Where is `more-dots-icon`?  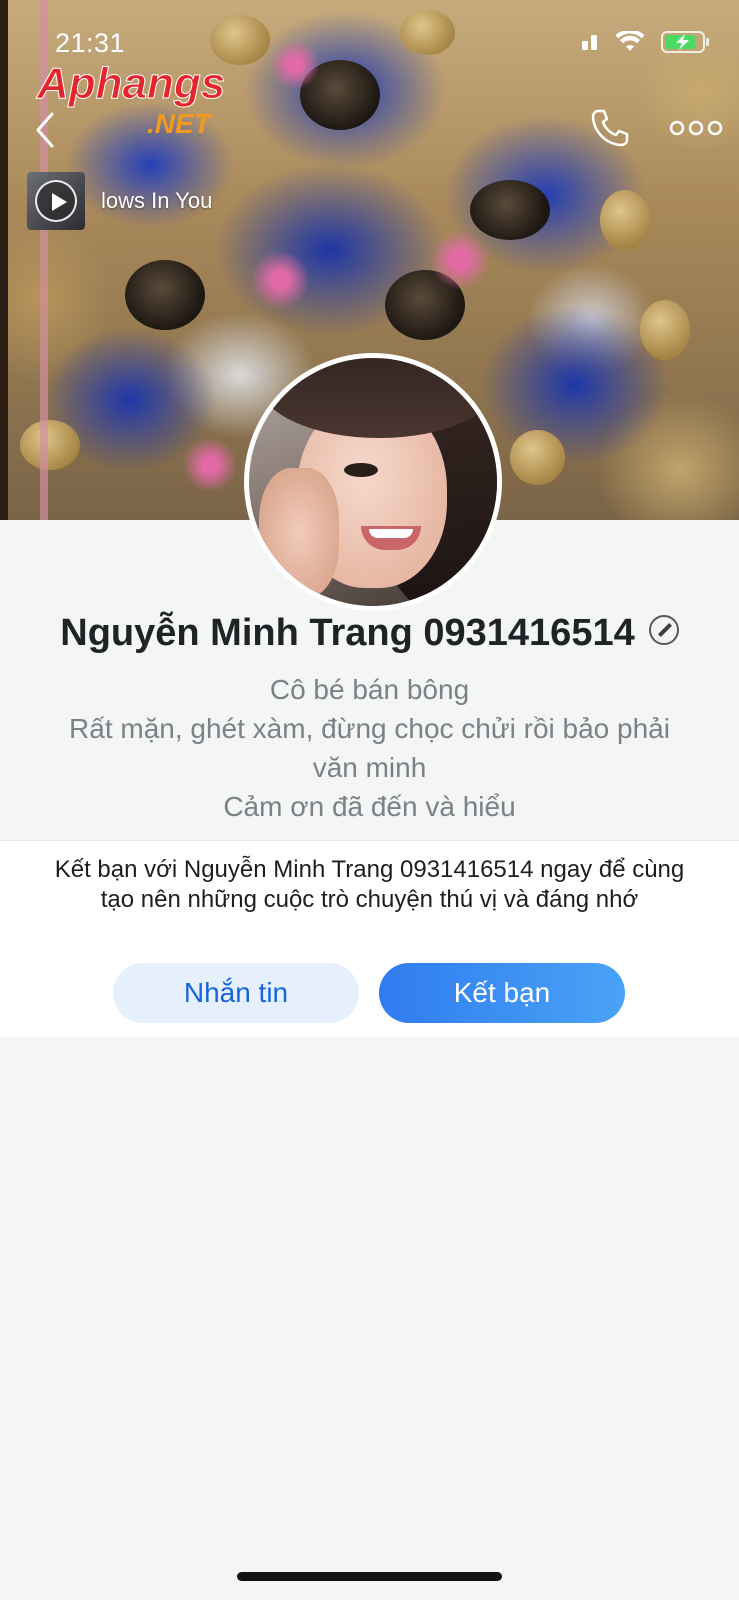
more-dots-icon is located at coordinates (696, 128).